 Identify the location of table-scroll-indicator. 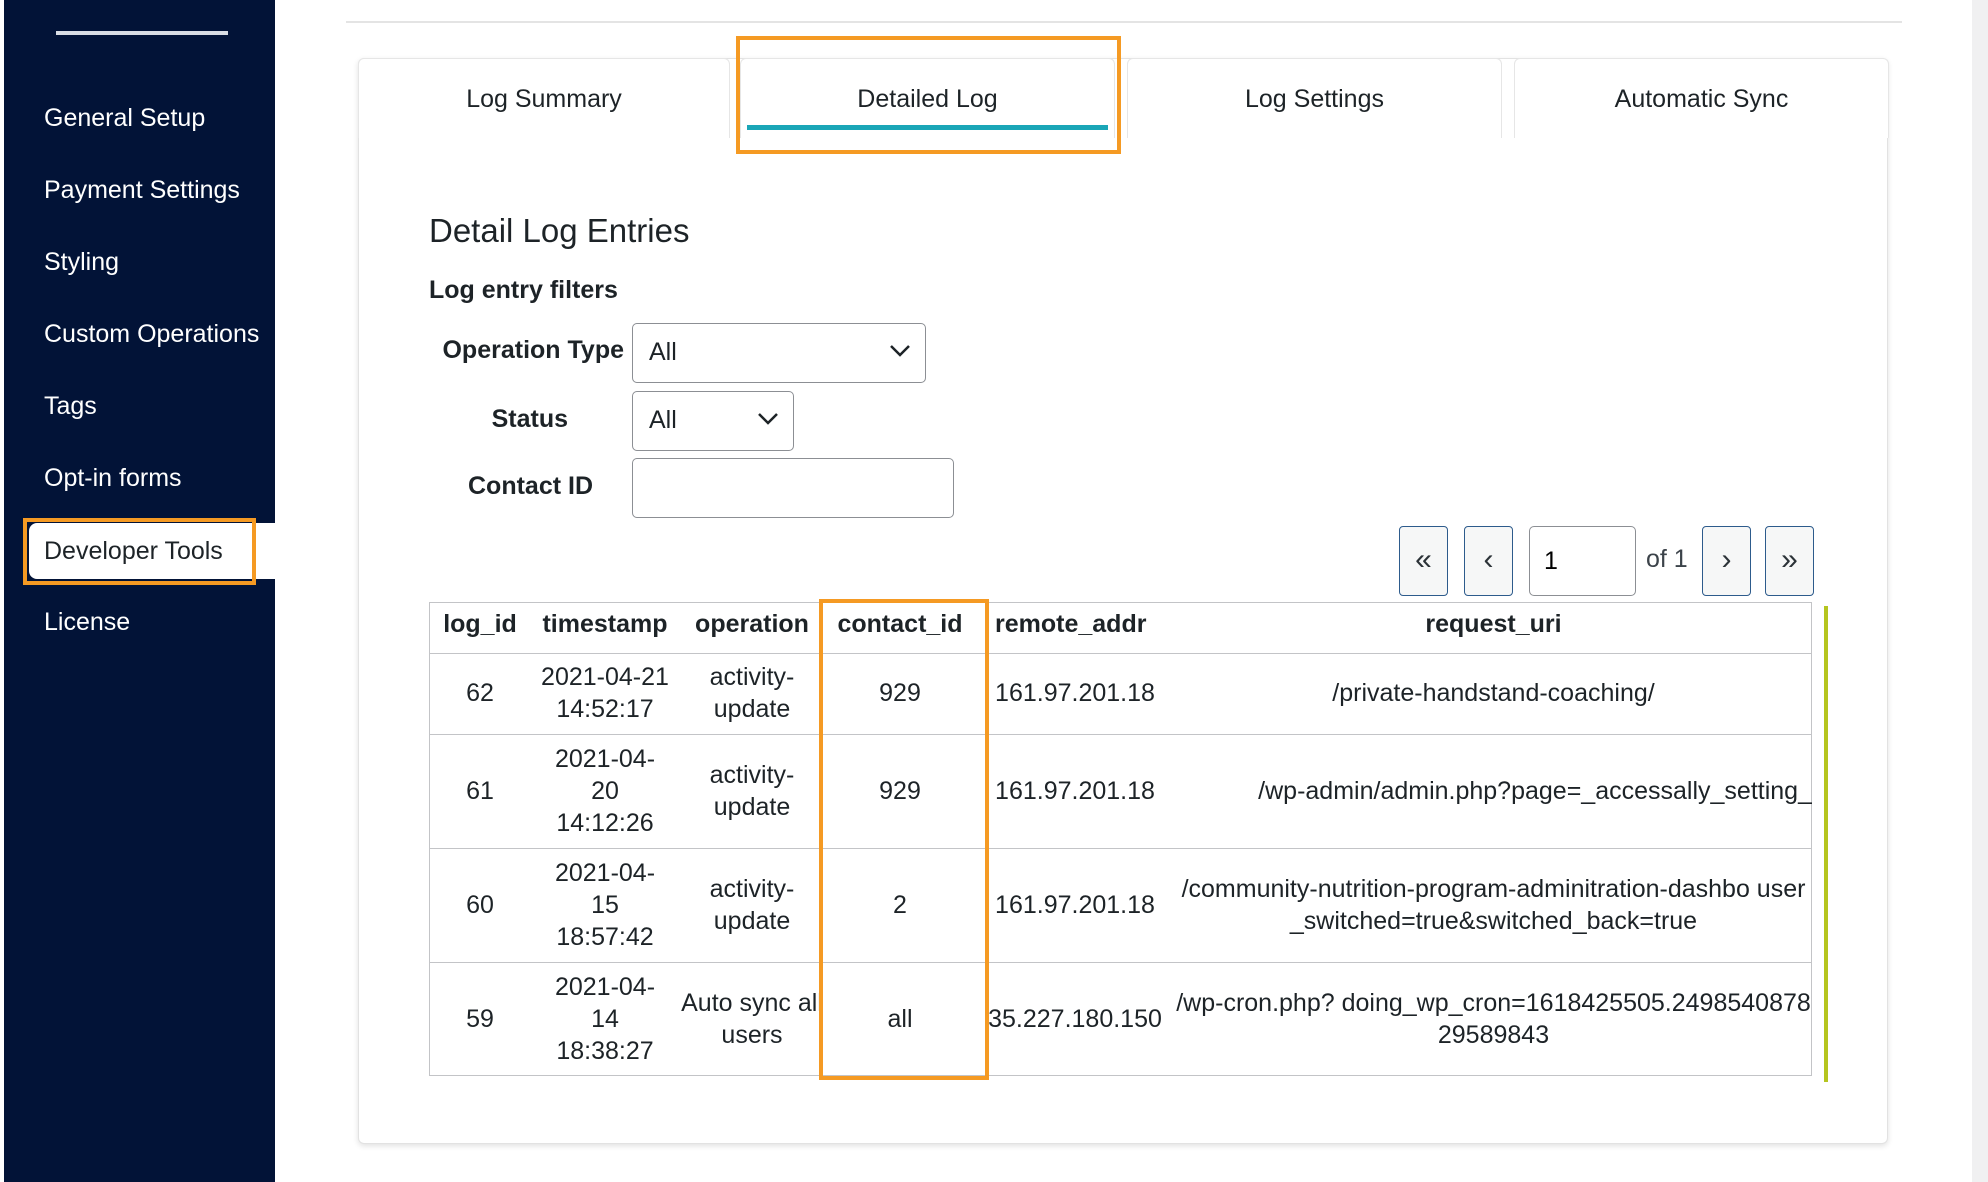
(1826, 844).